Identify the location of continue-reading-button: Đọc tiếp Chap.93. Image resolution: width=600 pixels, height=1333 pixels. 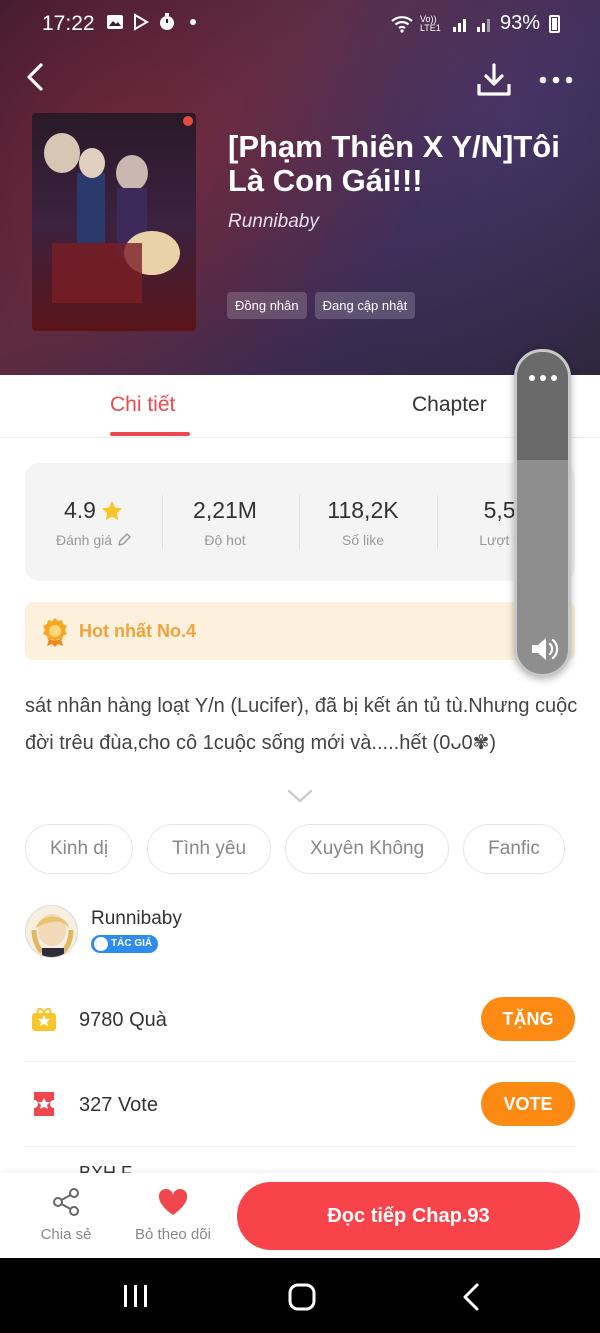
(408, 1216).